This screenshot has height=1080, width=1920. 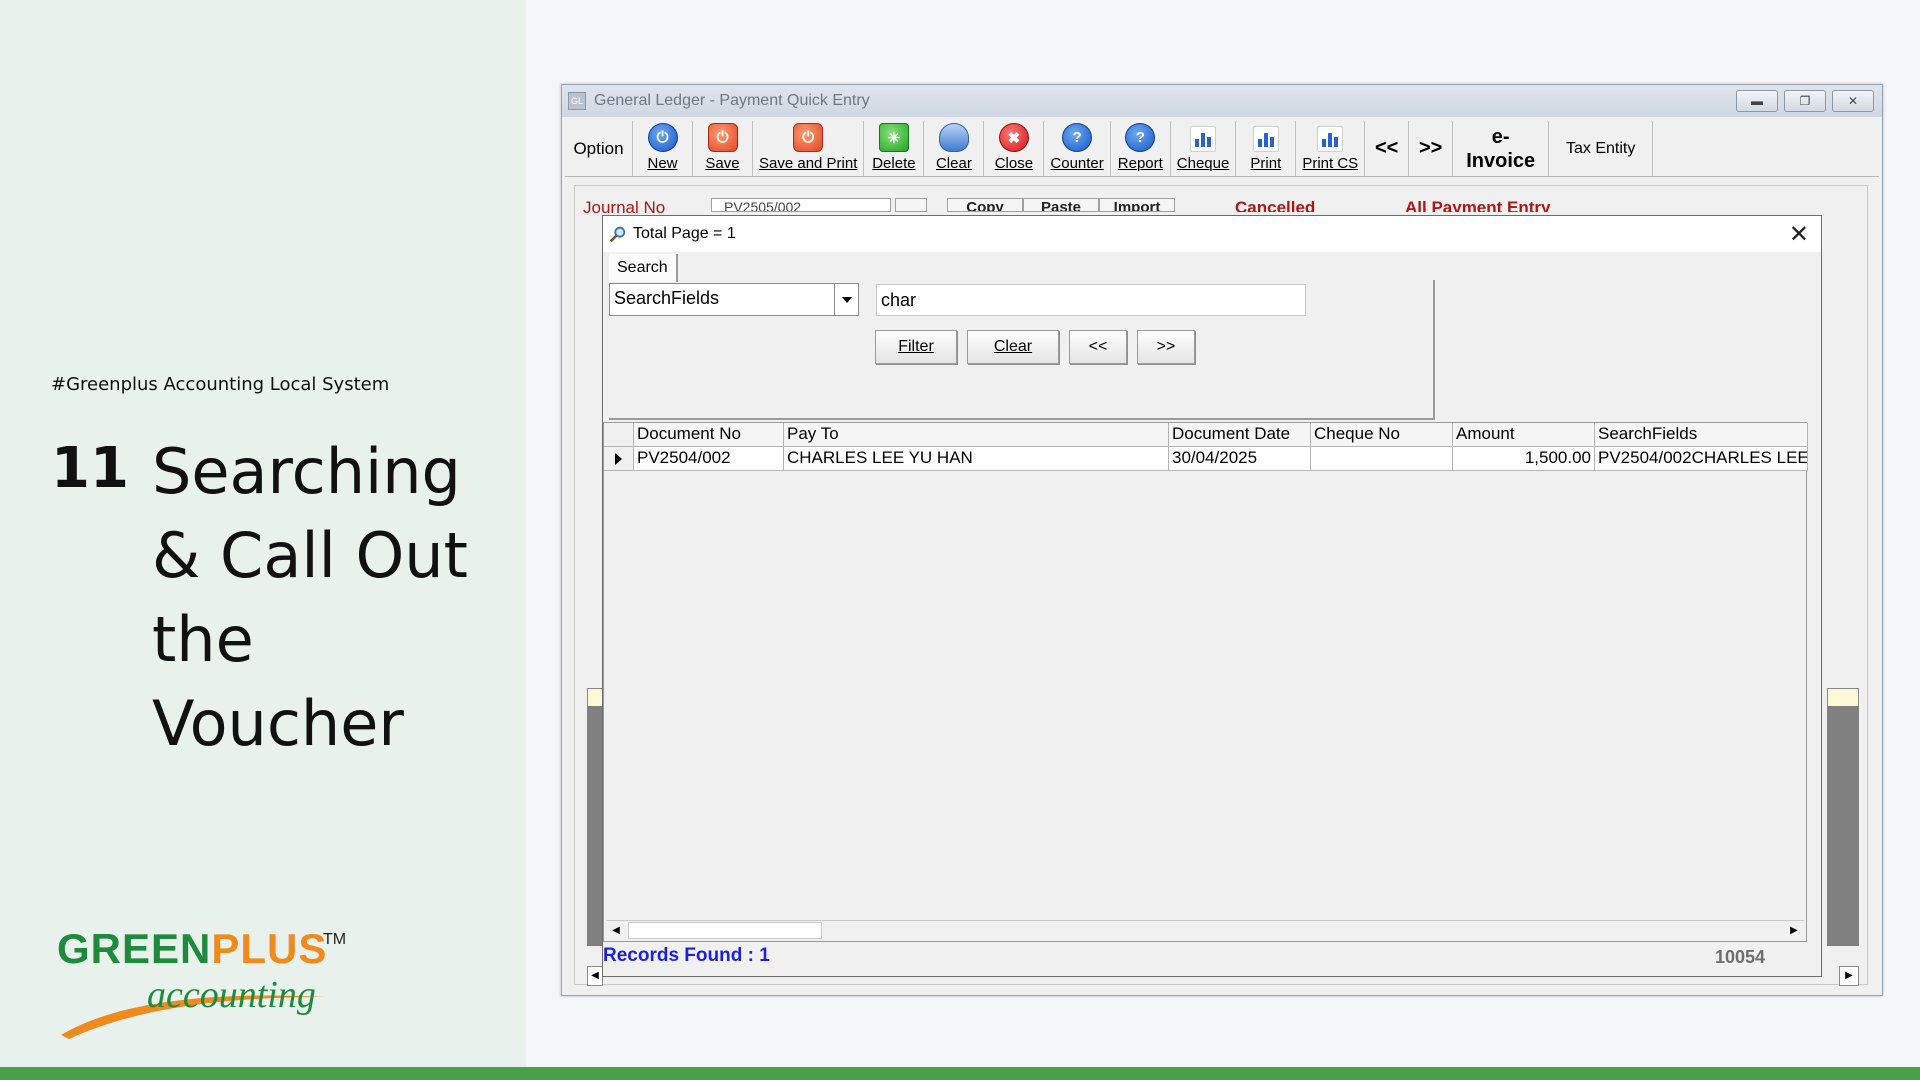 I want to click on dialog-titlebar: Total Page = 1 ✕, so click(x=1212, y=234).